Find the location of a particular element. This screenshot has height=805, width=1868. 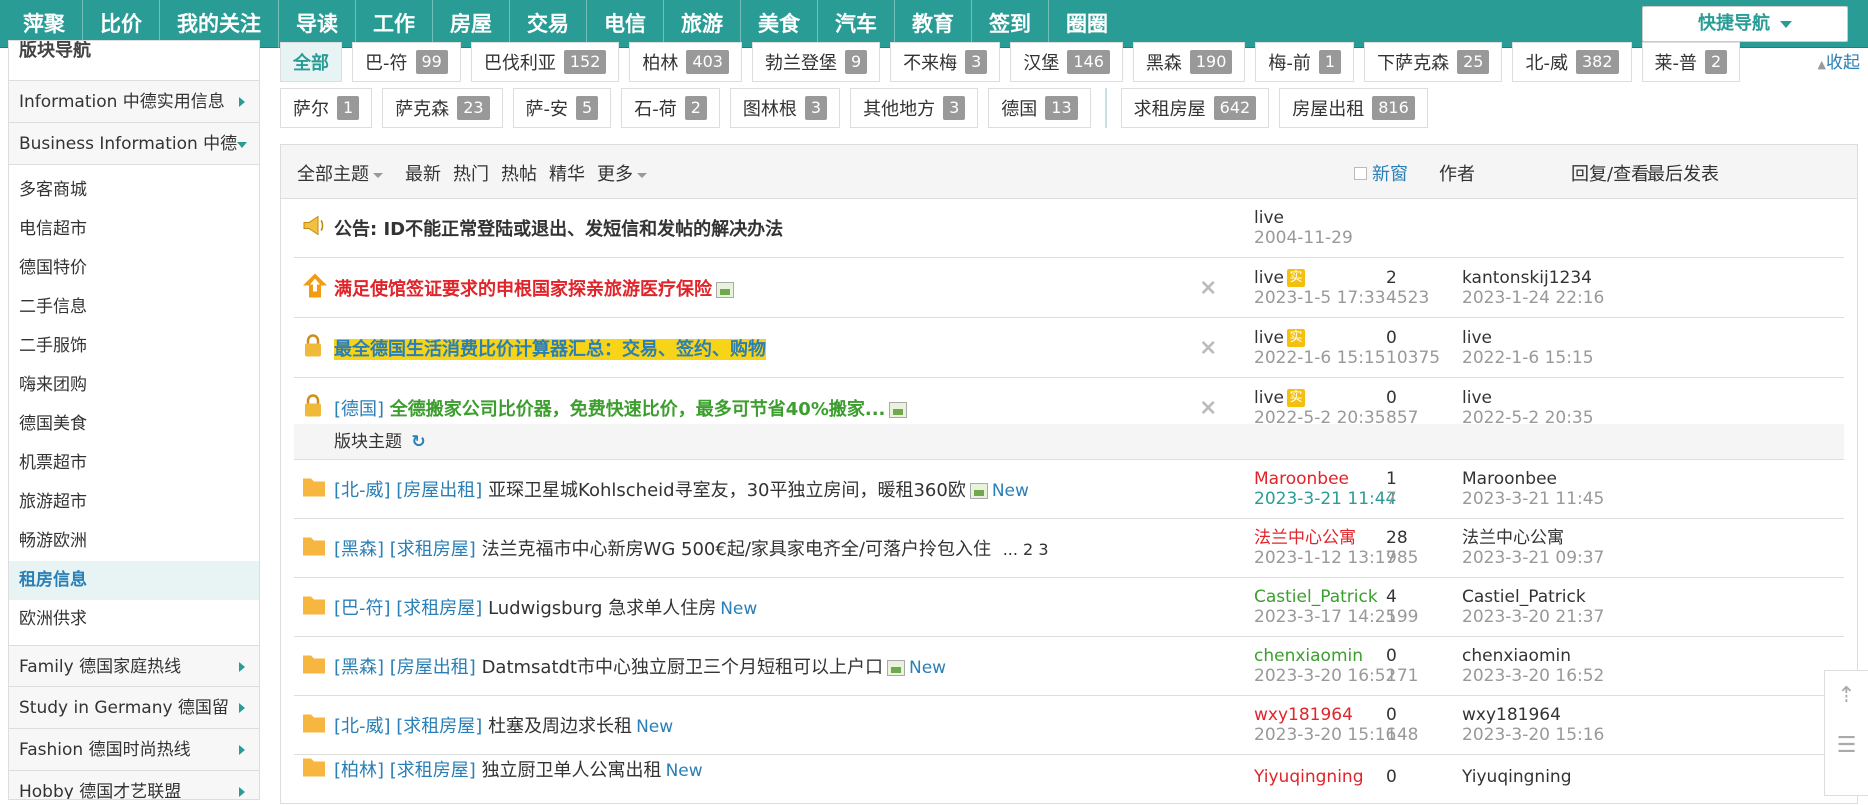

checkbox is located at coordinates (1360, 173).